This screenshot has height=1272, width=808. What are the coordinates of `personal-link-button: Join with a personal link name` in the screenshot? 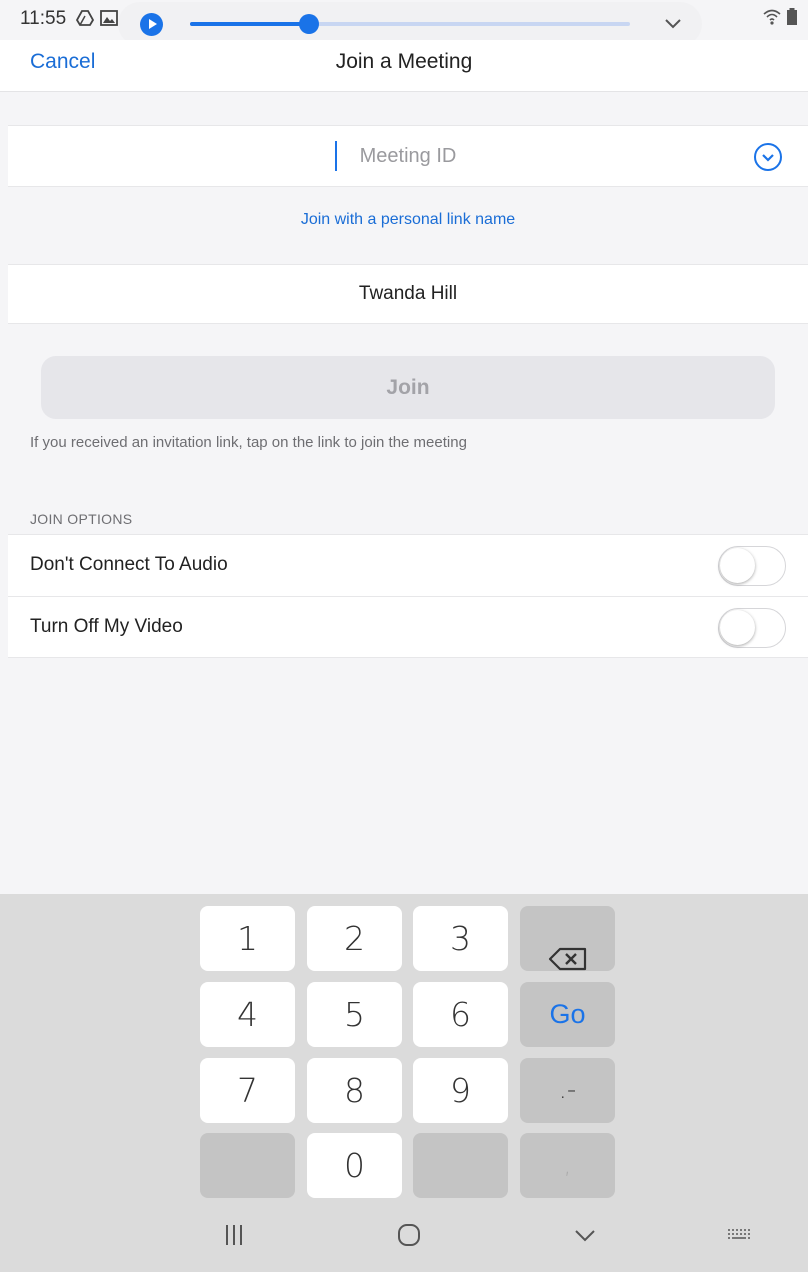 It's located at (408, 225).